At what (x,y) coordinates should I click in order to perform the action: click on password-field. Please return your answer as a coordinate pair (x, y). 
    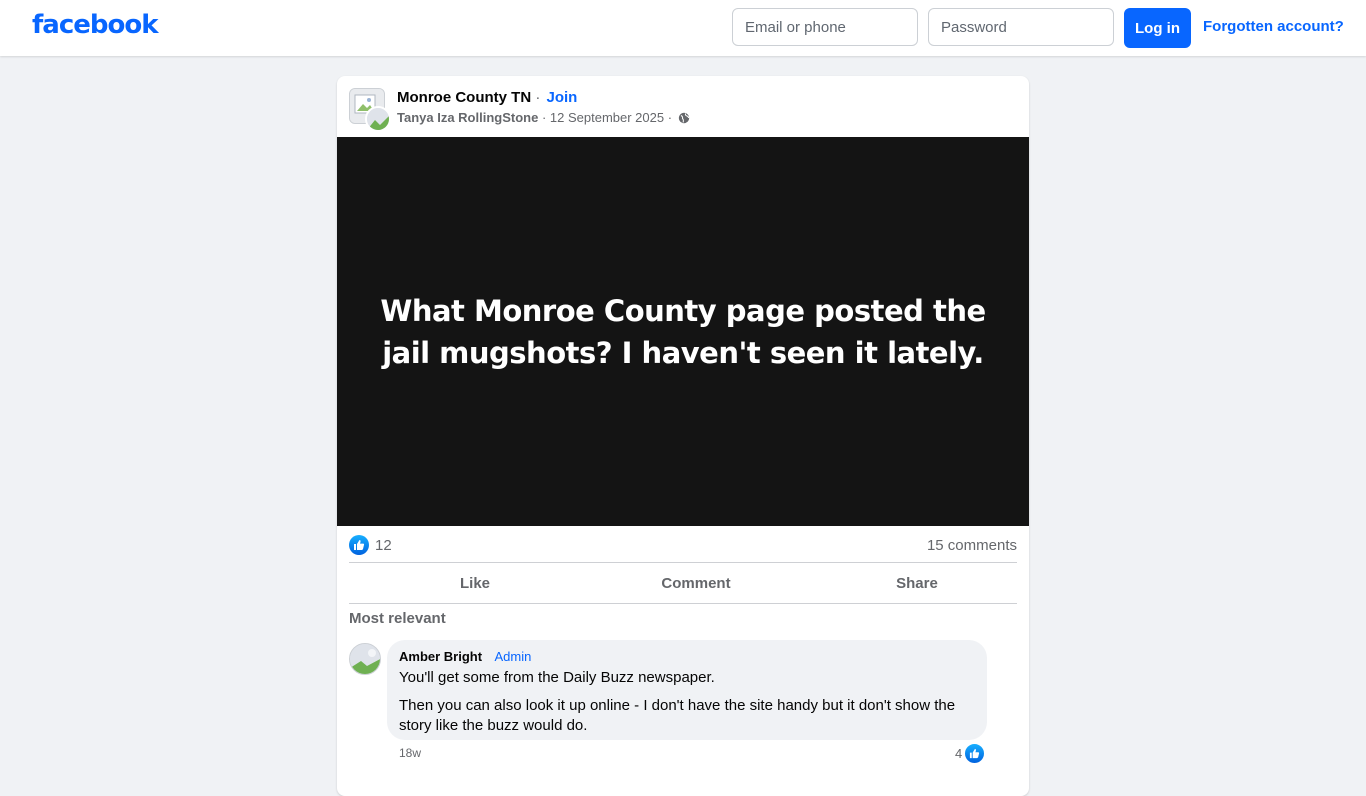
    Looking at the image, I should click on (1021, 27).